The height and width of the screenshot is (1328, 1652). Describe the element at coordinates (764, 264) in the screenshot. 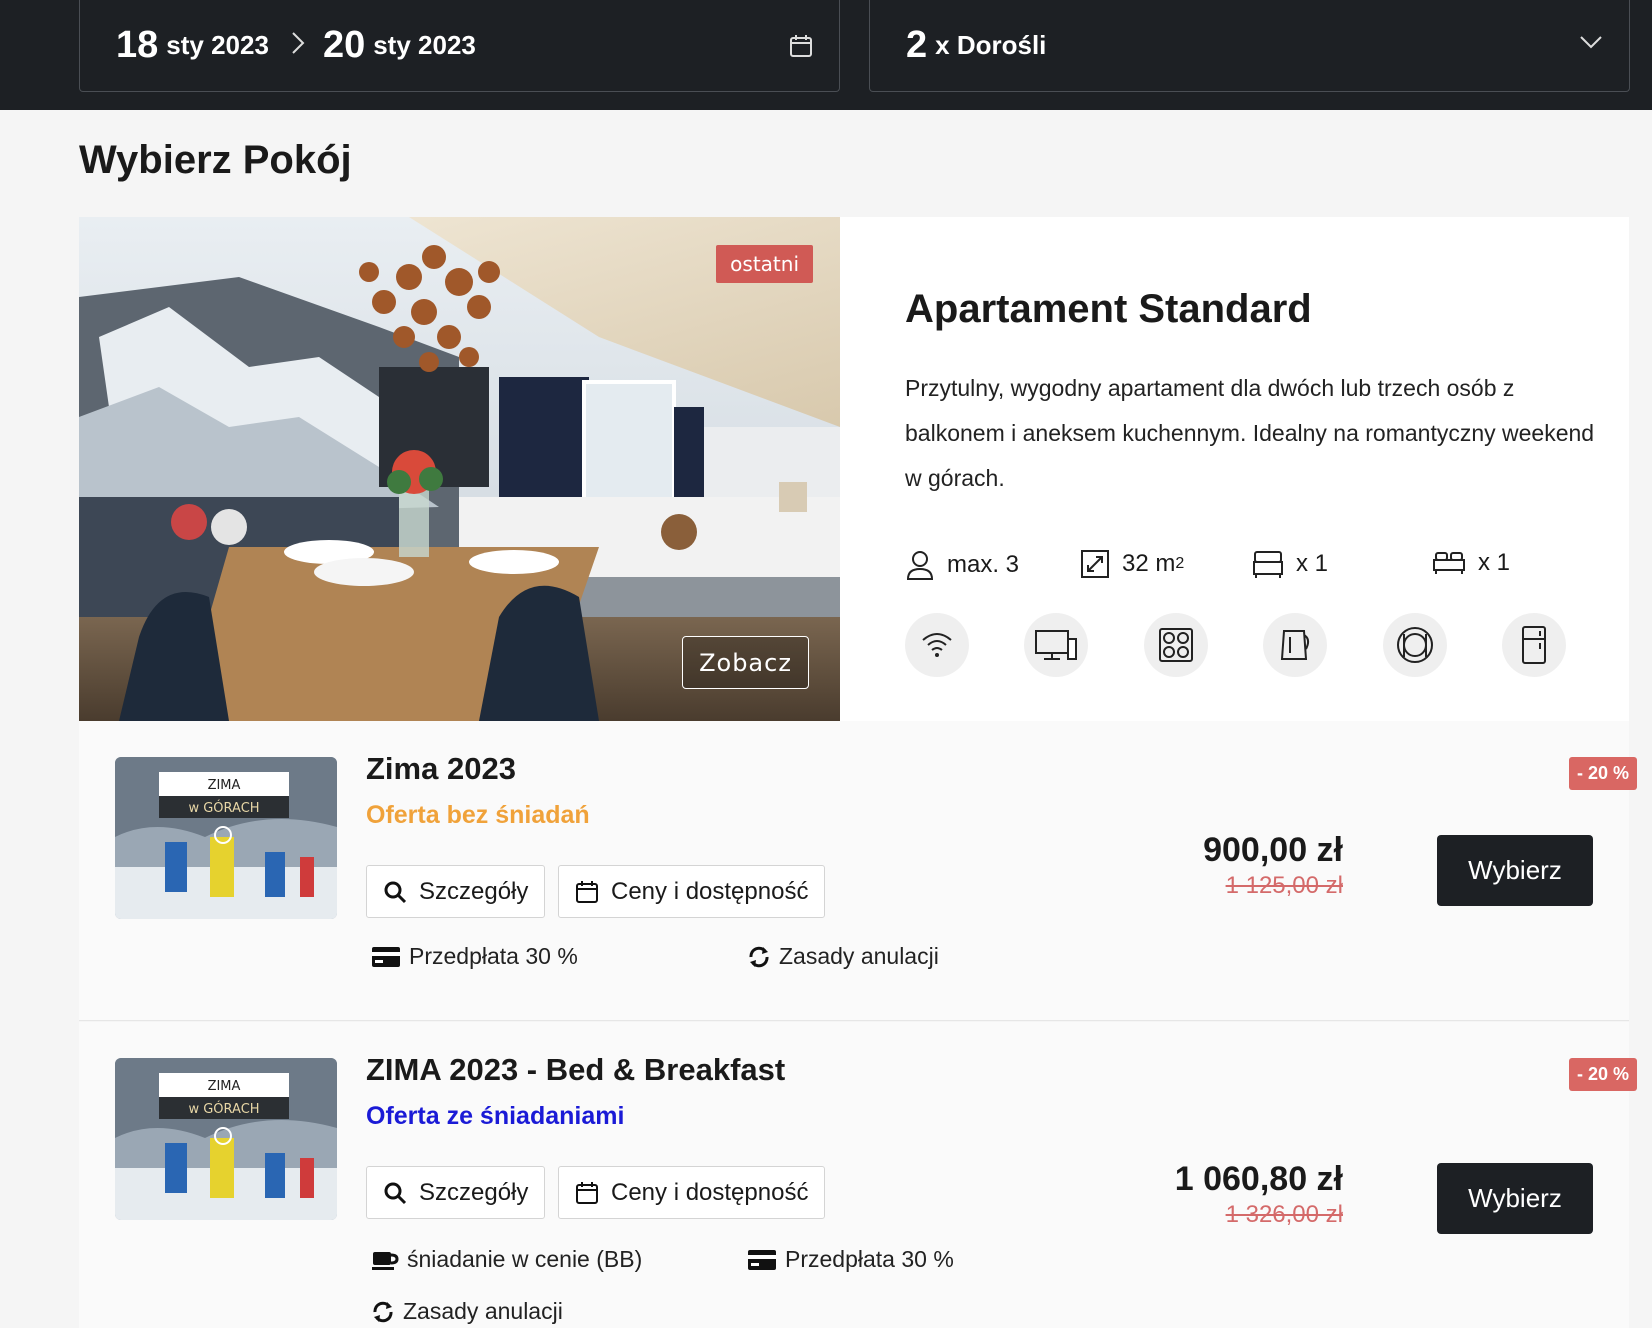

I see `last-room-badge: ostatni` at that location.